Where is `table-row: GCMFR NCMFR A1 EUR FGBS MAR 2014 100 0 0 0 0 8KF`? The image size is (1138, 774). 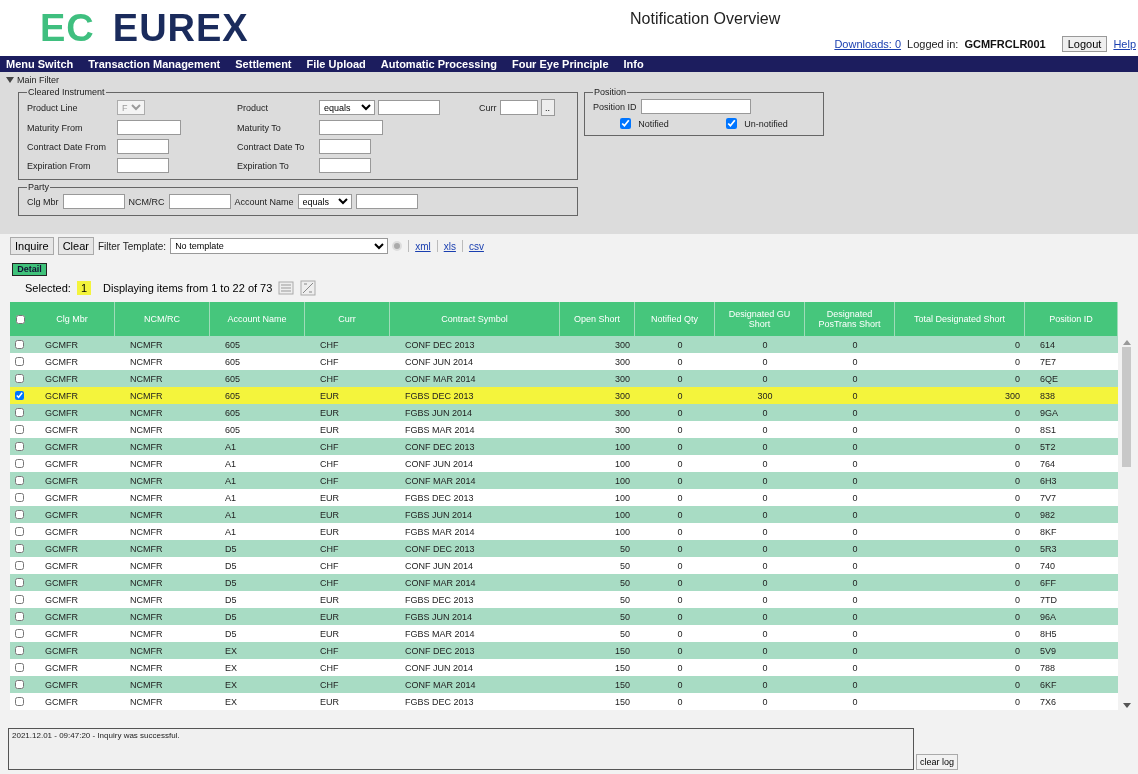 table-row: GCMFR NCMFR A1 EUR FGBS MAR 2014 100 0 0 0 0 8KF is located at coordinates (564, 531).